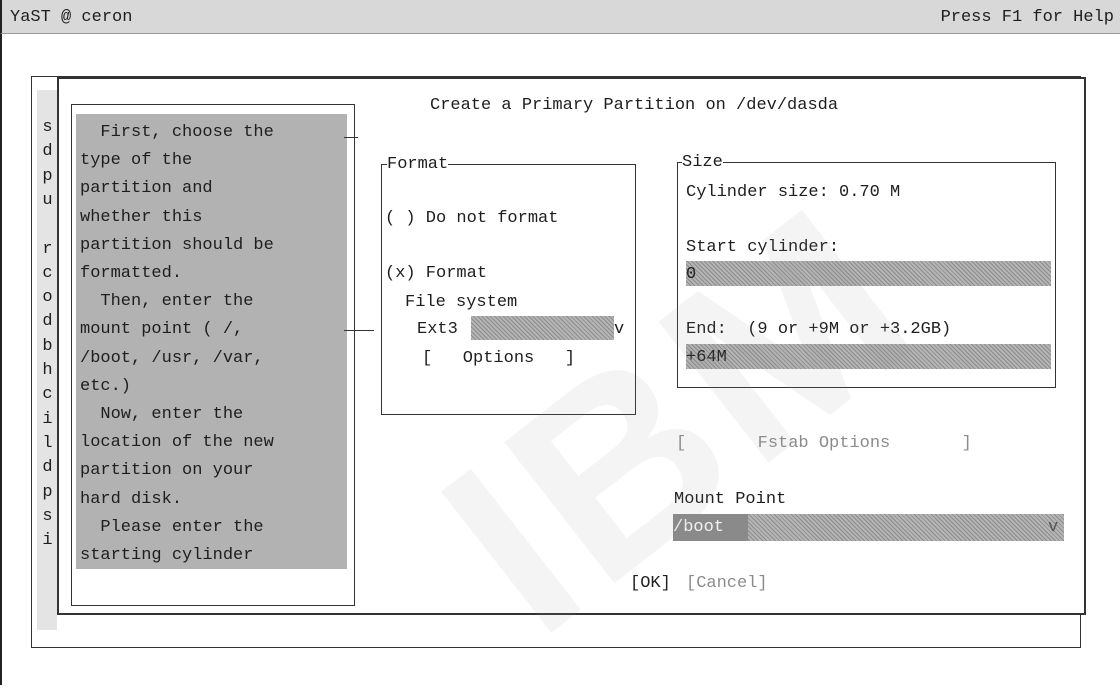 The image size is (1120, 691). What do you see at coordinates (71, 17) in the screenshot?
I see `app-title: YaST @ ceron` at bounding box center [71, 17].